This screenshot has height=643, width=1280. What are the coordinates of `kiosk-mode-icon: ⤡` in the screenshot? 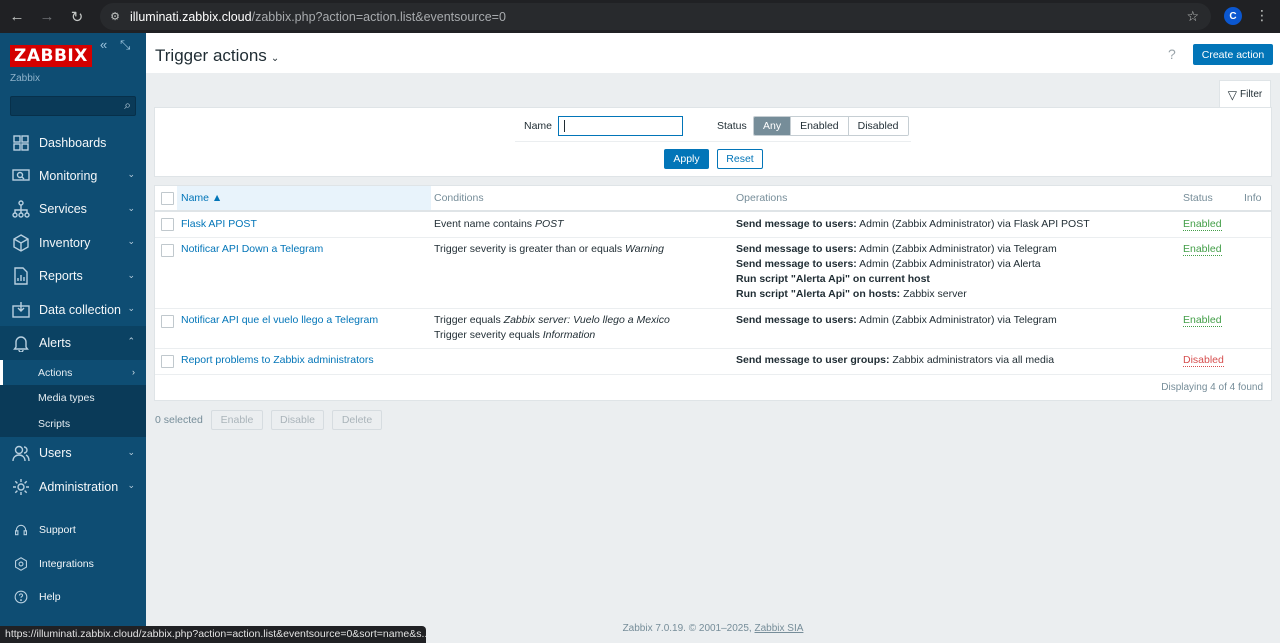 It's located at (125, 45).